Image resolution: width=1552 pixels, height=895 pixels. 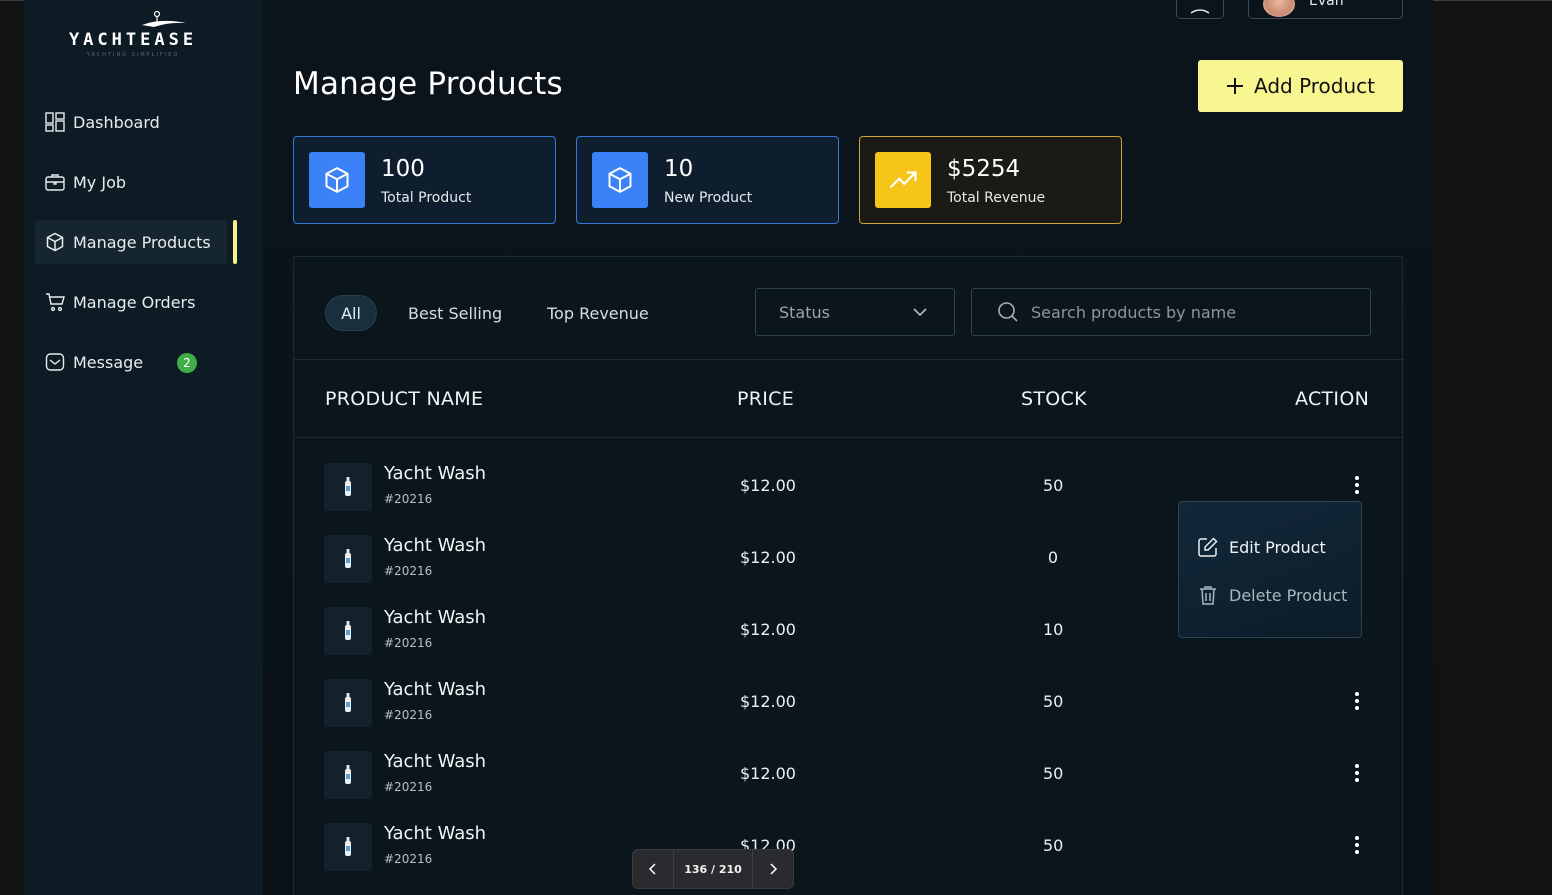 I want to click on sidebar-item-manage-products: Manage Products, so click(x=131, y=242).